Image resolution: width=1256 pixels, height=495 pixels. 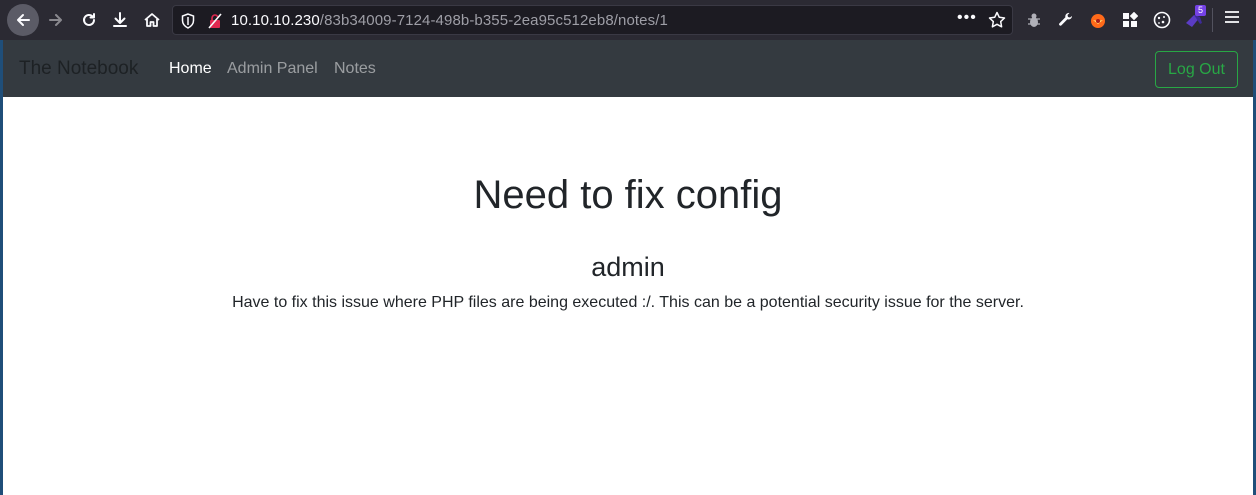 I want to click on hamburger-menu-icon, so click(x=1232, y=17).